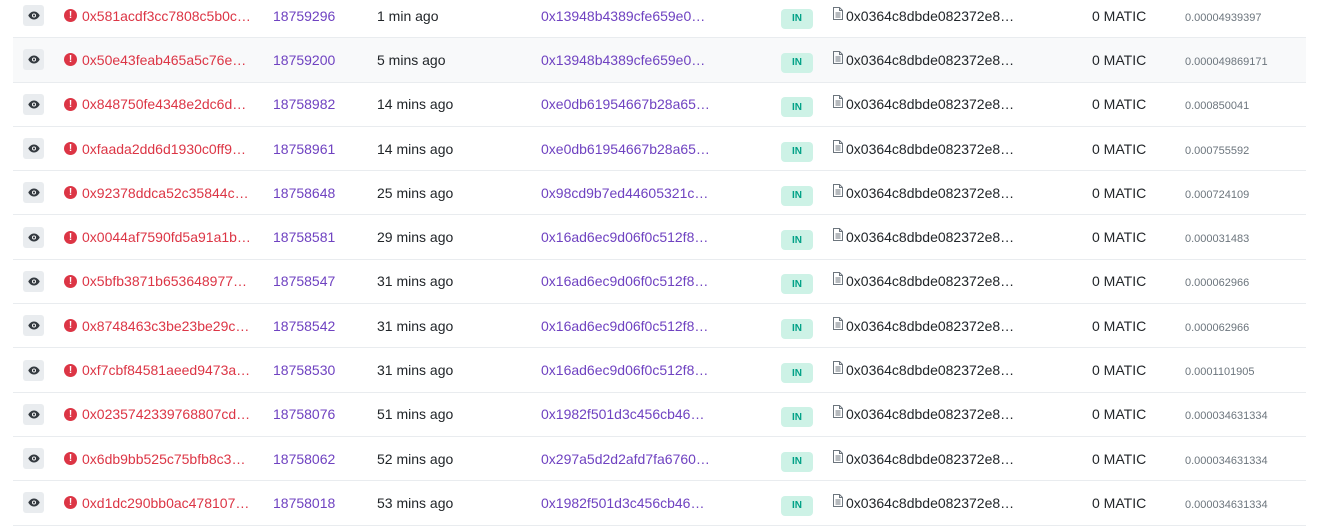 Image resolution: width=1318 pixels, height=526 pixels. I want to click on block-link: 18758547, so click(304, 281).